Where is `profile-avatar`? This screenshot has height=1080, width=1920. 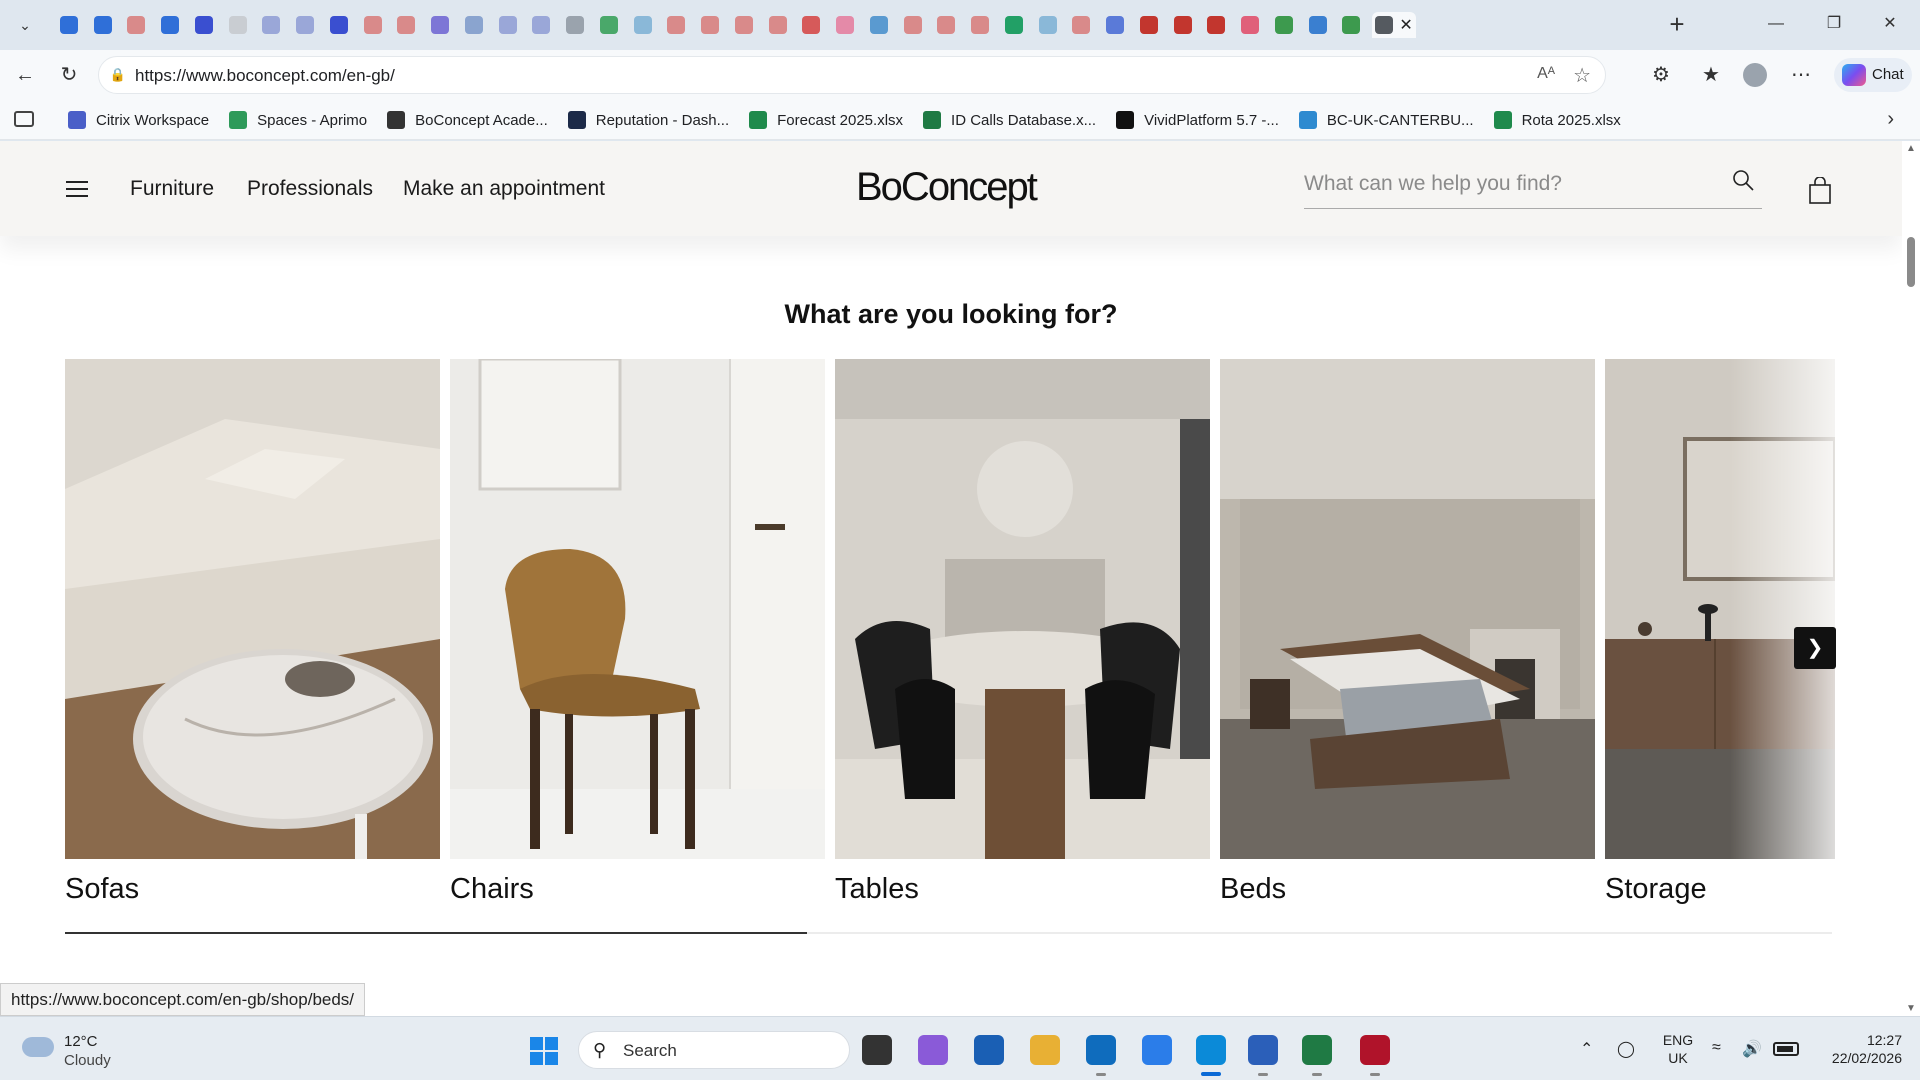 profile-avatar is located at coordinates (1755, 75).